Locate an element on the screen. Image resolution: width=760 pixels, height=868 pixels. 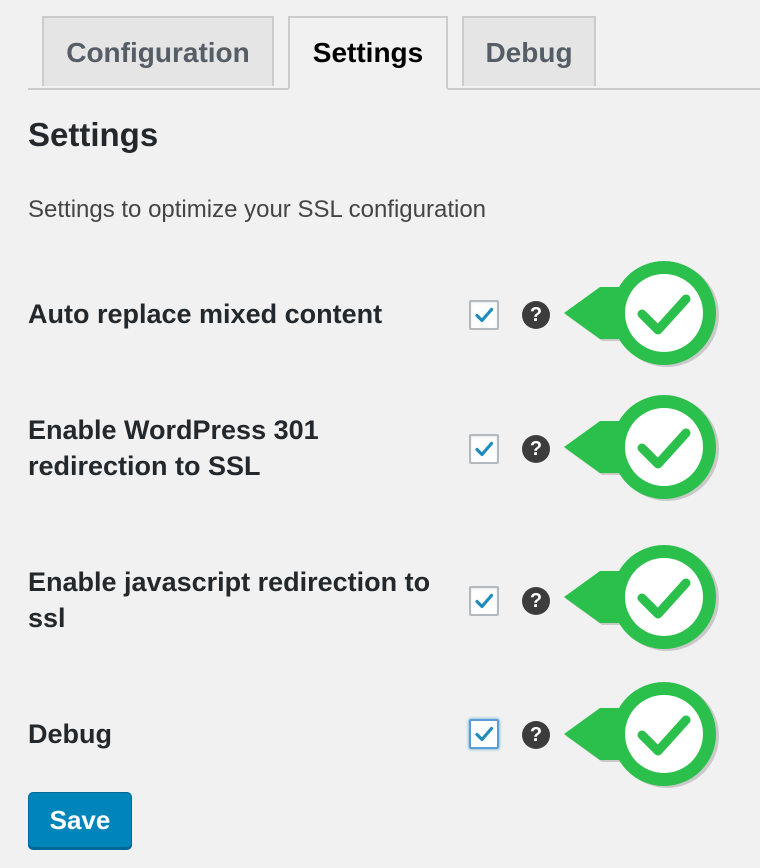
page-title: Settings is located at coordinates (93, 134).